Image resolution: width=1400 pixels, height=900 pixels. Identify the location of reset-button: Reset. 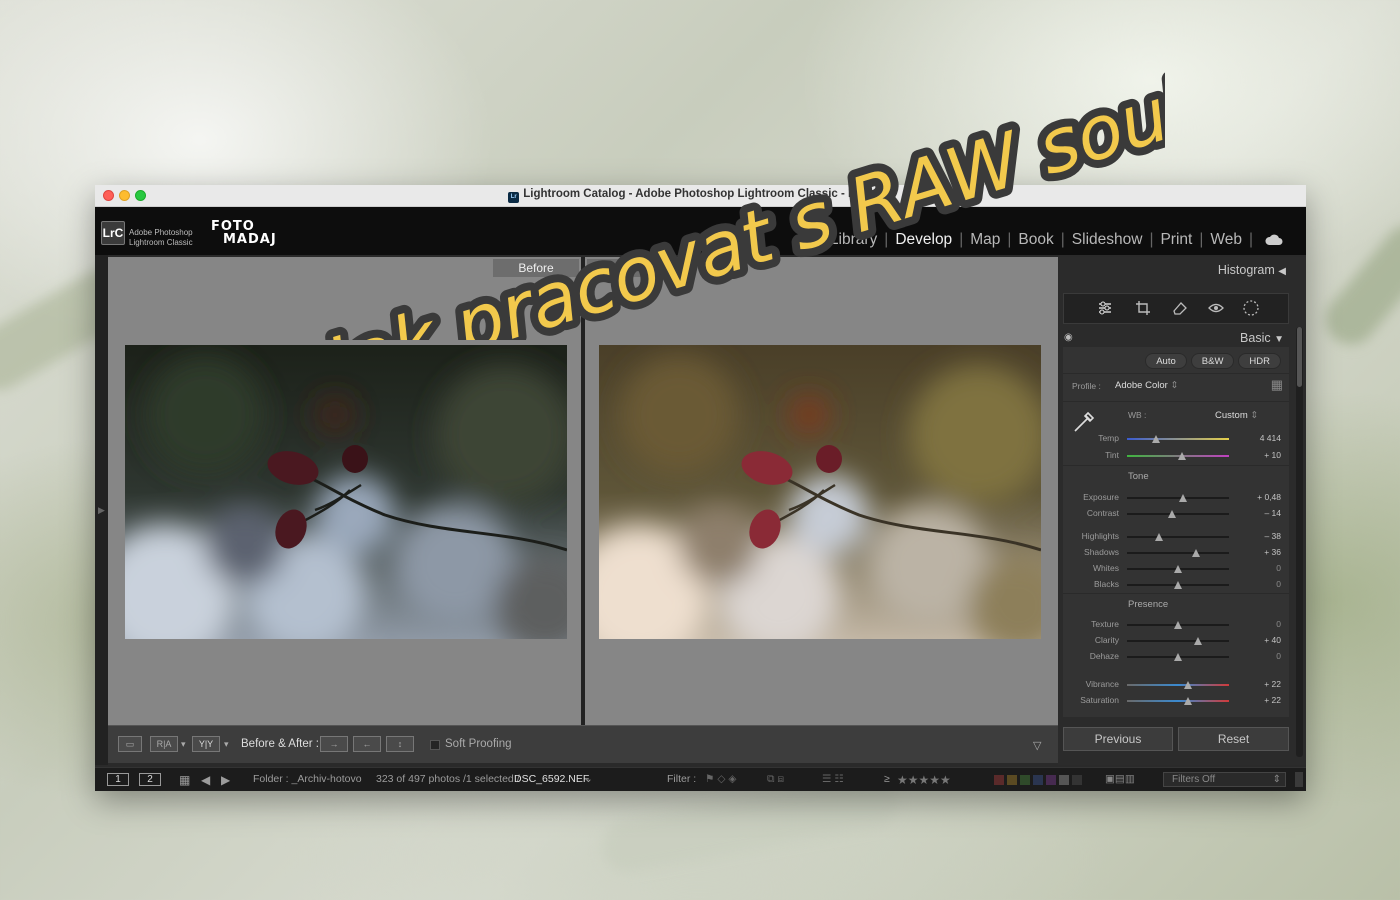
(1233, 739).